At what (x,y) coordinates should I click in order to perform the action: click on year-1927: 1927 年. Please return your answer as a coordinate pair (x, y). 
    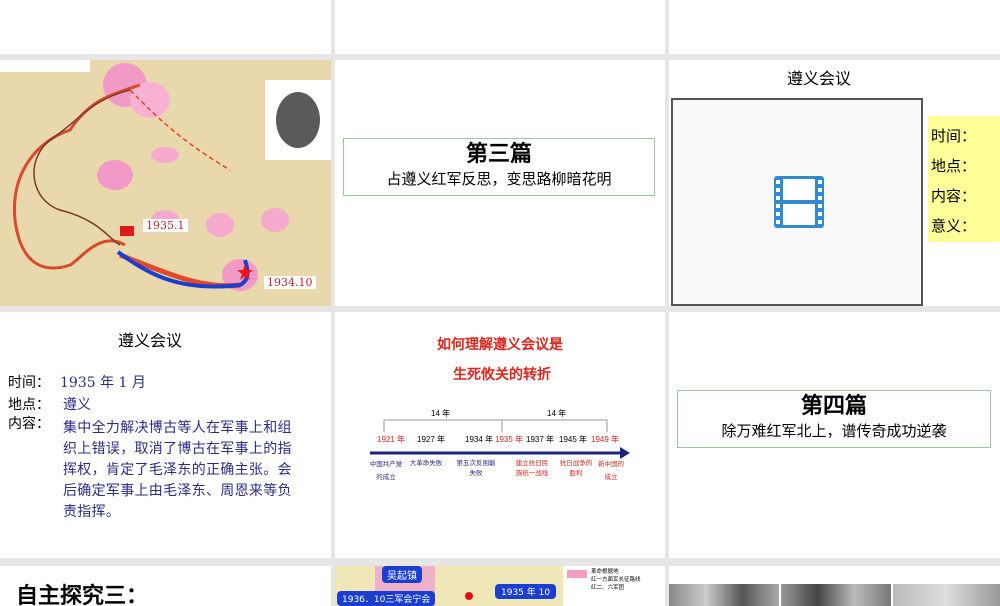
    Looking at the image, I should click on (431, 439).